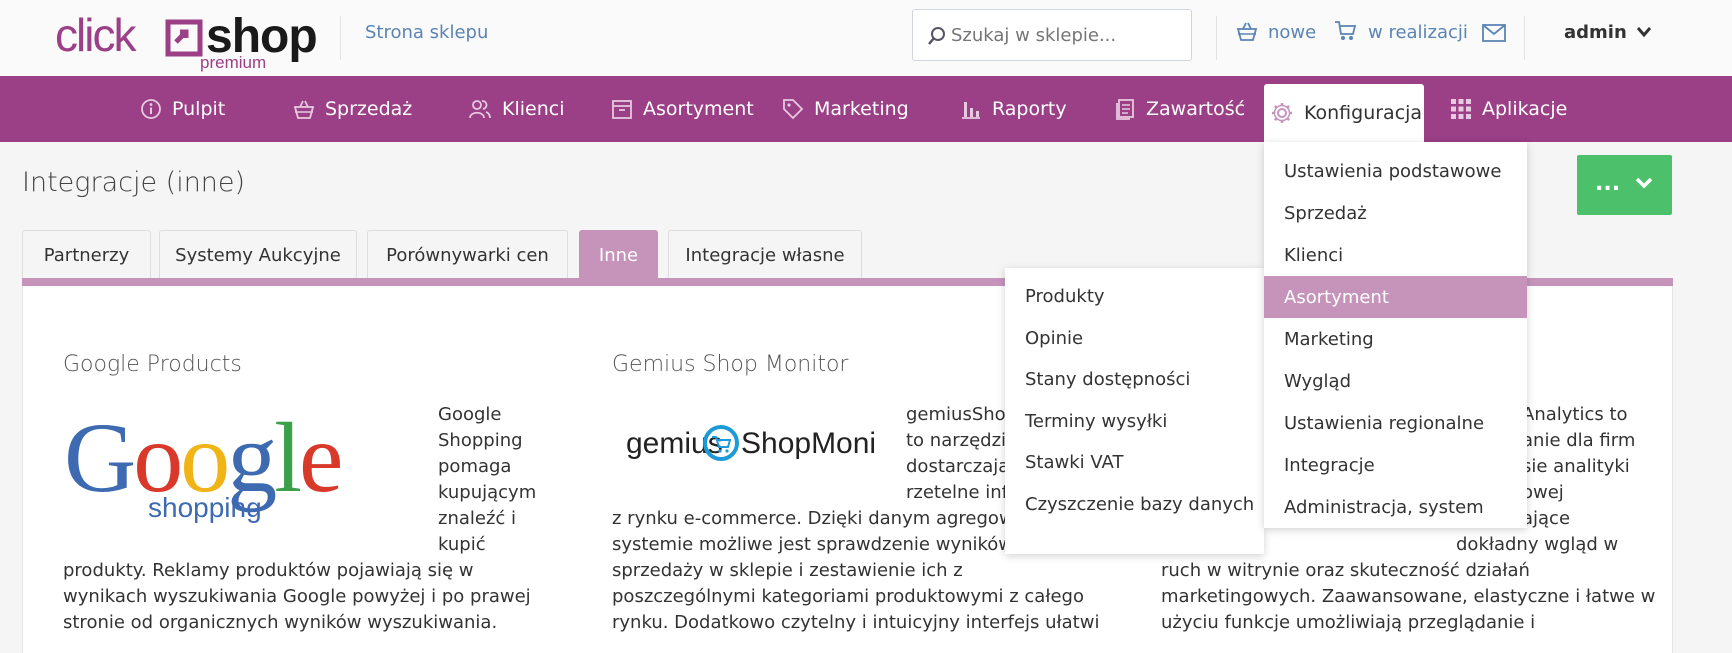 The image size is (1732, 653). I want to click on basket-icon, so click(1247, 31).